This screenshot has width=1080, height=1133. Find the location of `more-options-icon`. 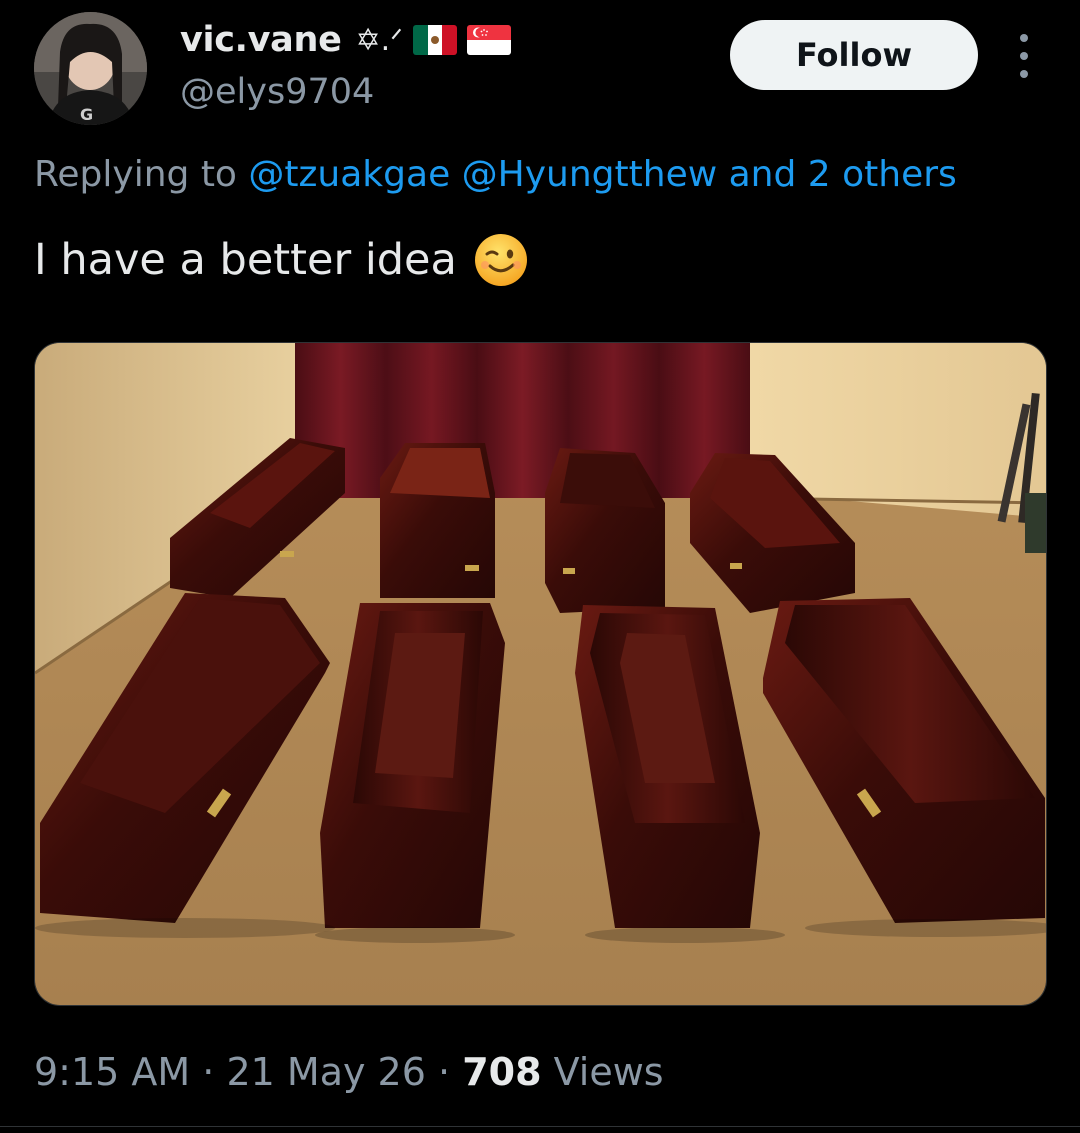

more-options-icon is located at coordinates (1024, 56).